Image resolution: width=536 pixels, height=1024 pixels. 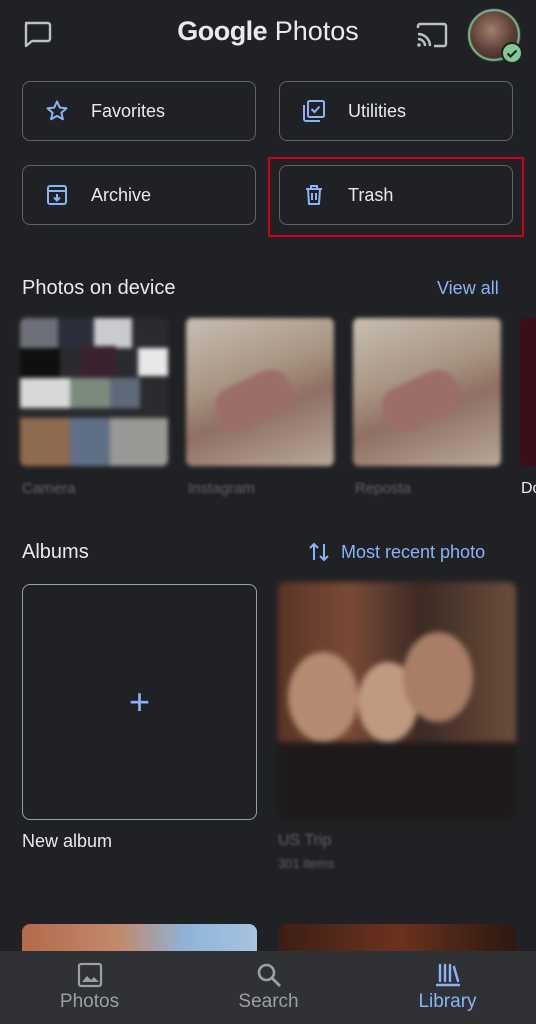 What do you see at coordinates (55, 552) in the screenshot?
I see `albums-heading: Albums` at bounding box center [55, 552].